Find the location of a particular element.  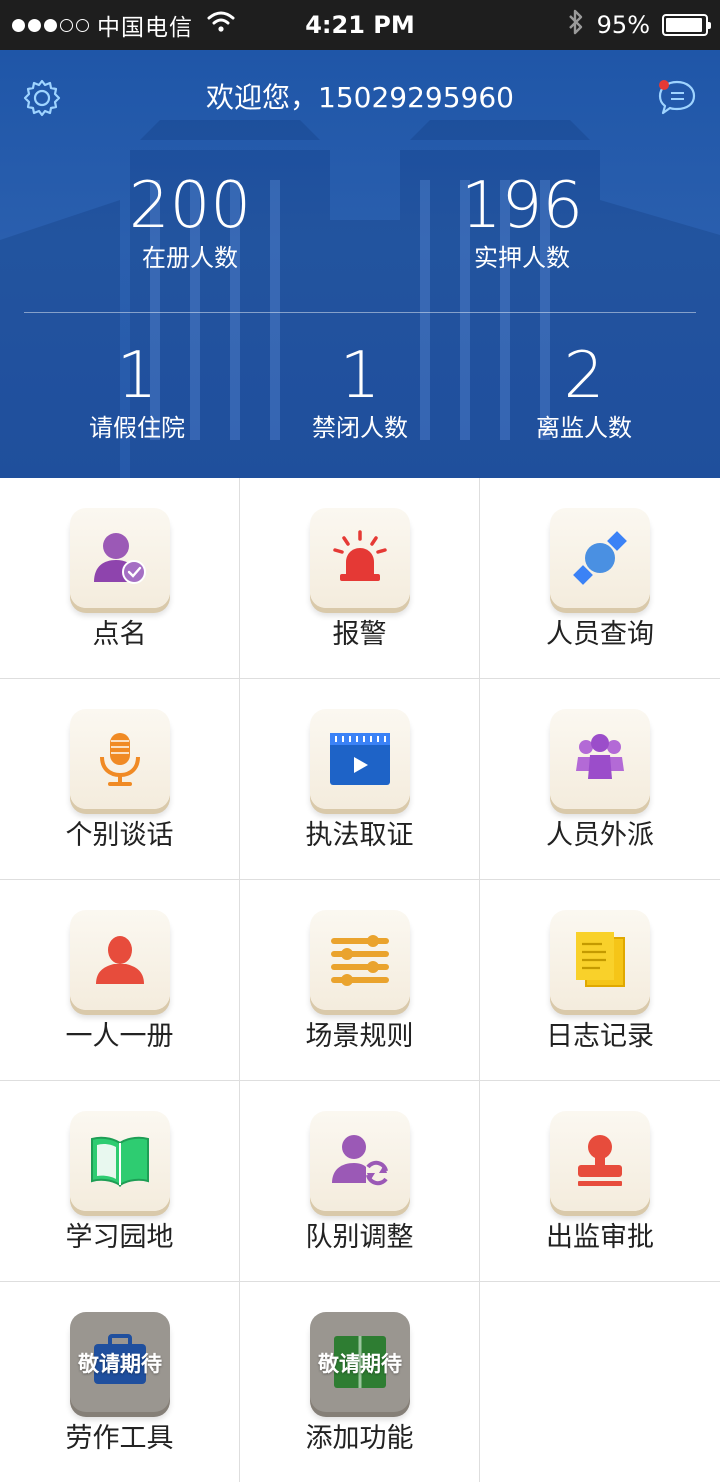

release-approval-tile is located at coordinates (600, 1161).